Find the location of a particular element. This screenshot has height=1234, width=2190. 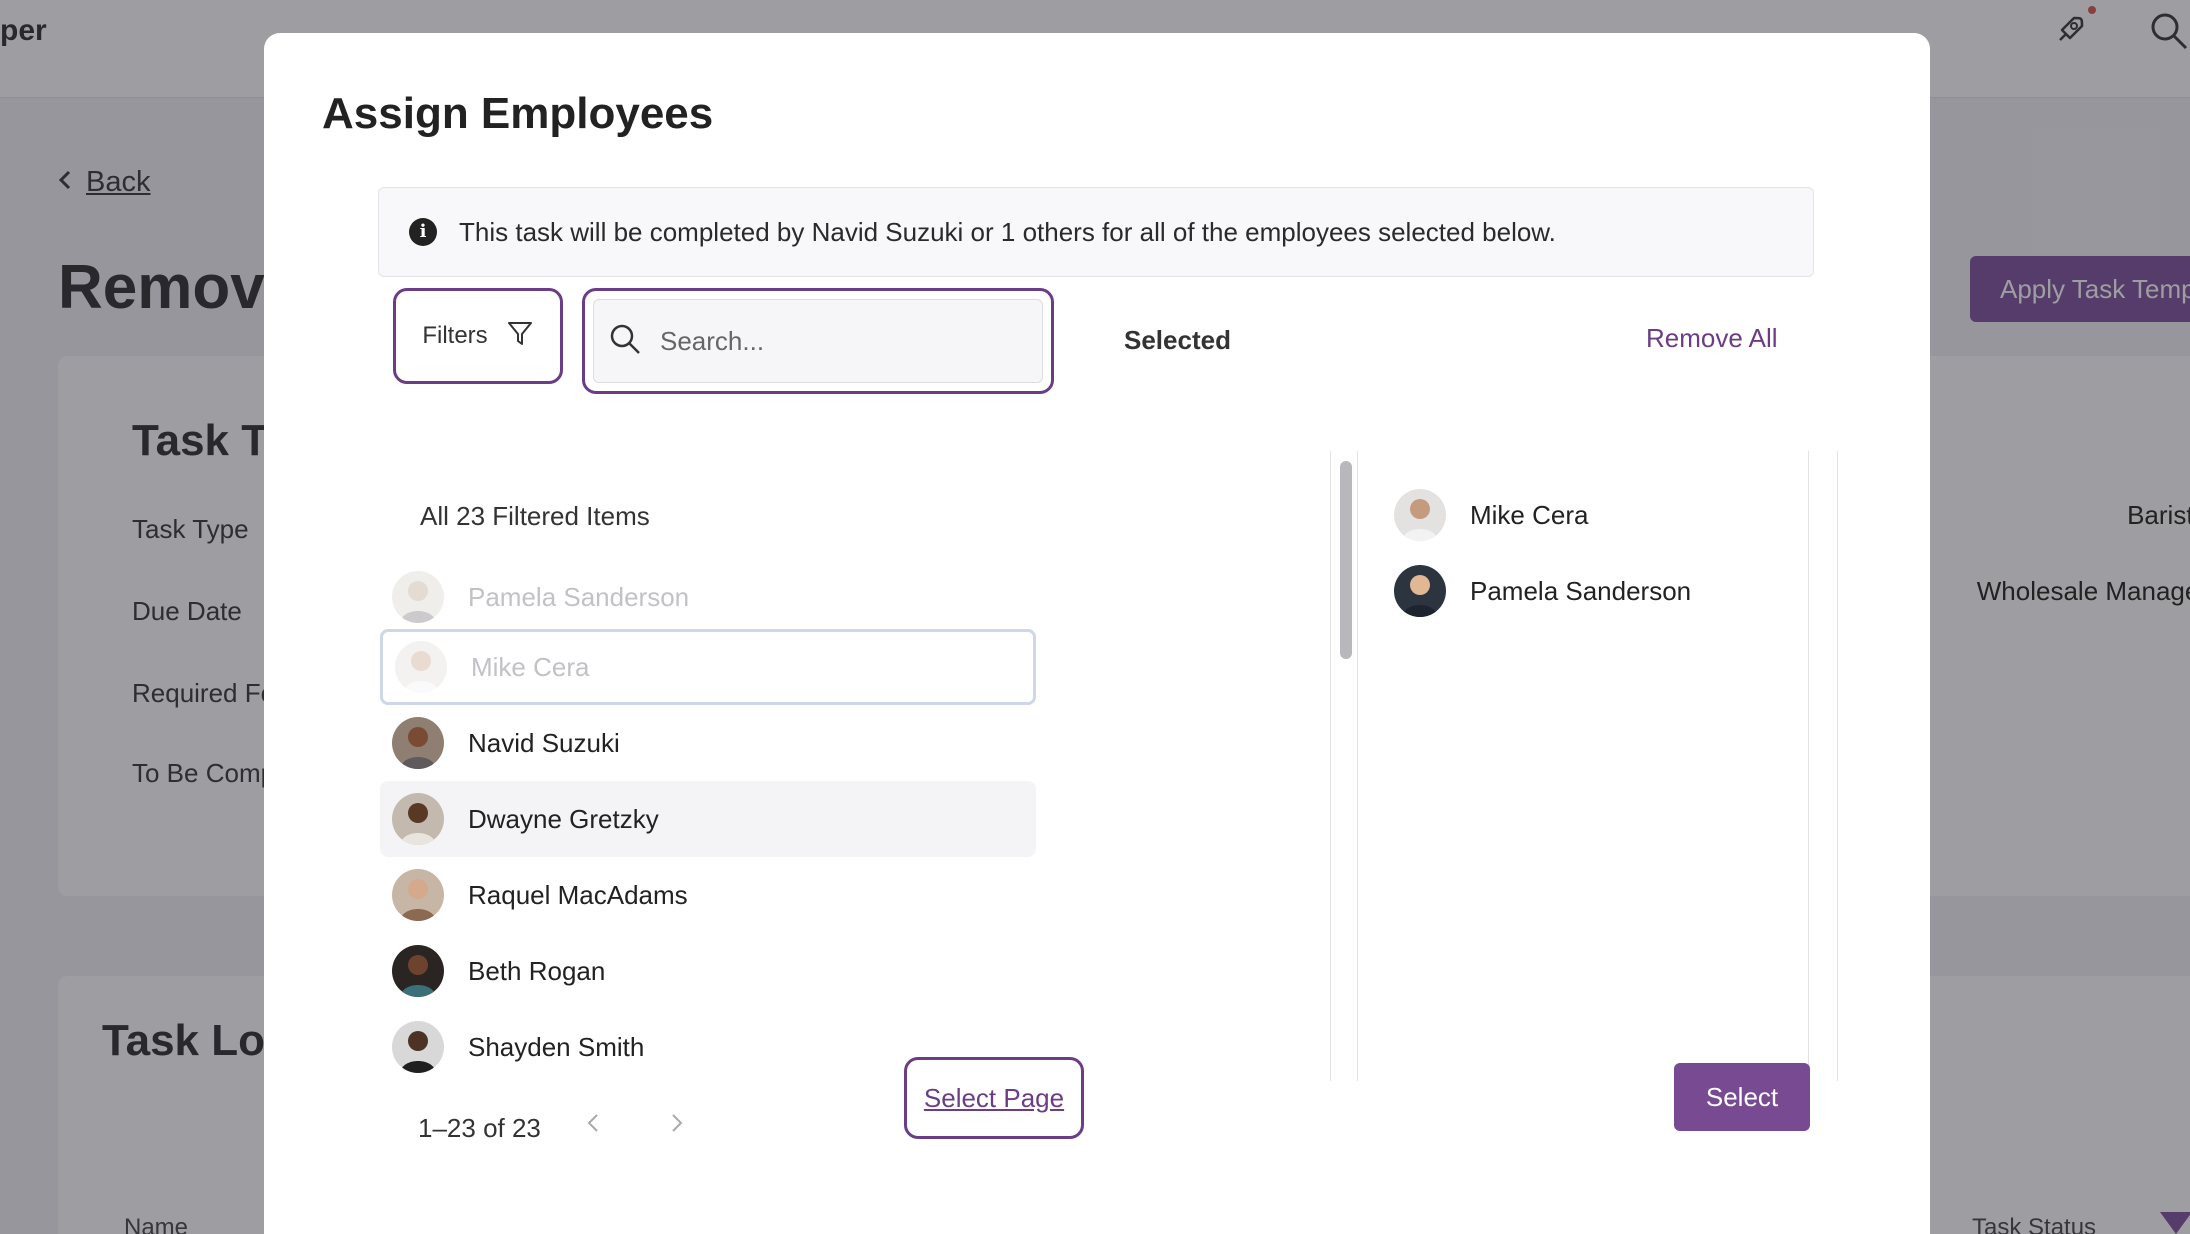

info-icon: i is located at coordinates (423, 232).